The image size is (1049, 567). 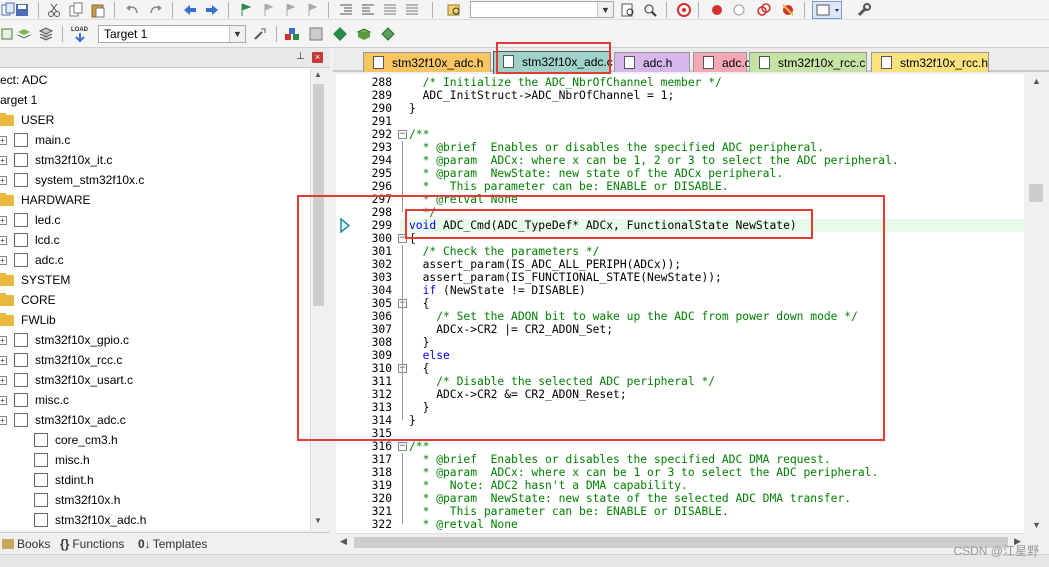 I want to click on tree-file: core_cm3.h, so click(x=155, y=440).